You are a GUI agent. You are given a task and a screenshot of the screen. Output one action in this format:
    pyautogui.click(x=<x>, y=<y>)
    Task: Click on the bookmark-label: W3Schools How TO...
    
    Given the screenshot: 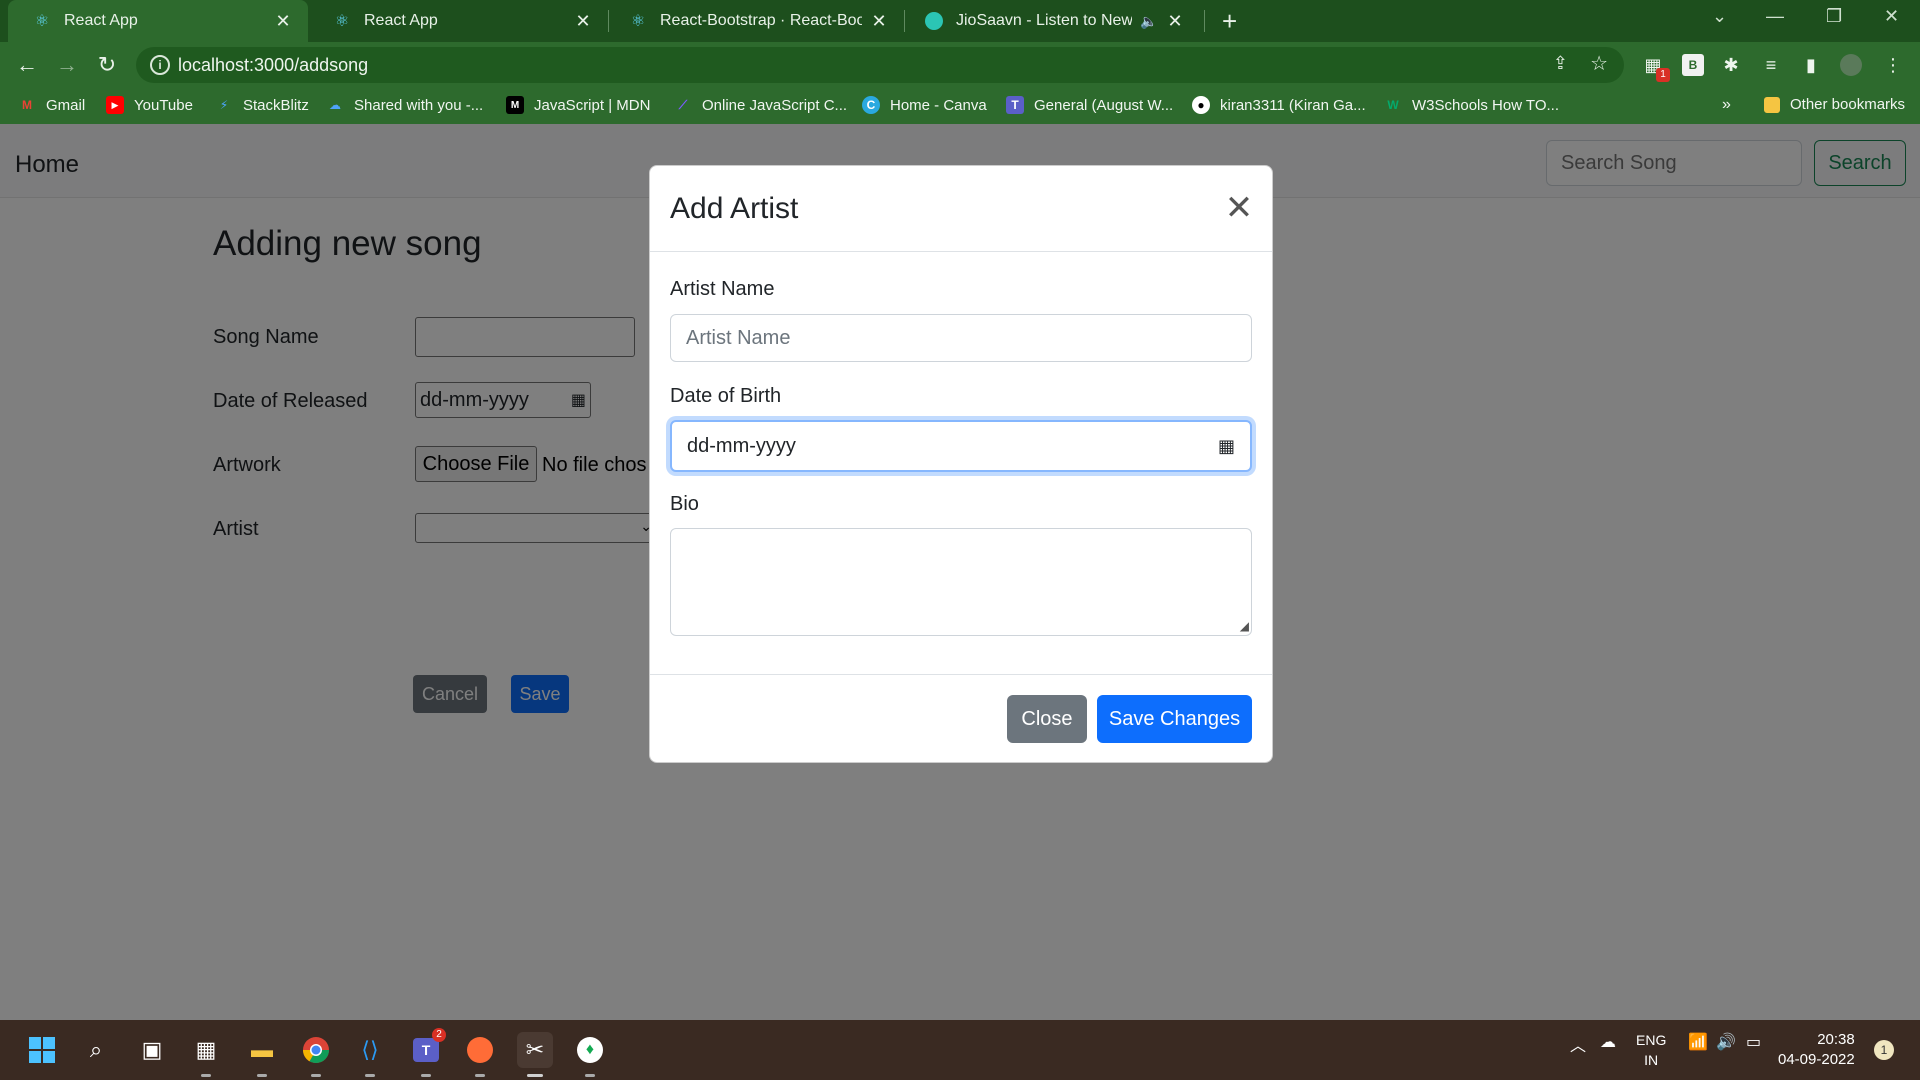 What is the action you would take?
    pyautogui.click(x=1485, y=105)
    